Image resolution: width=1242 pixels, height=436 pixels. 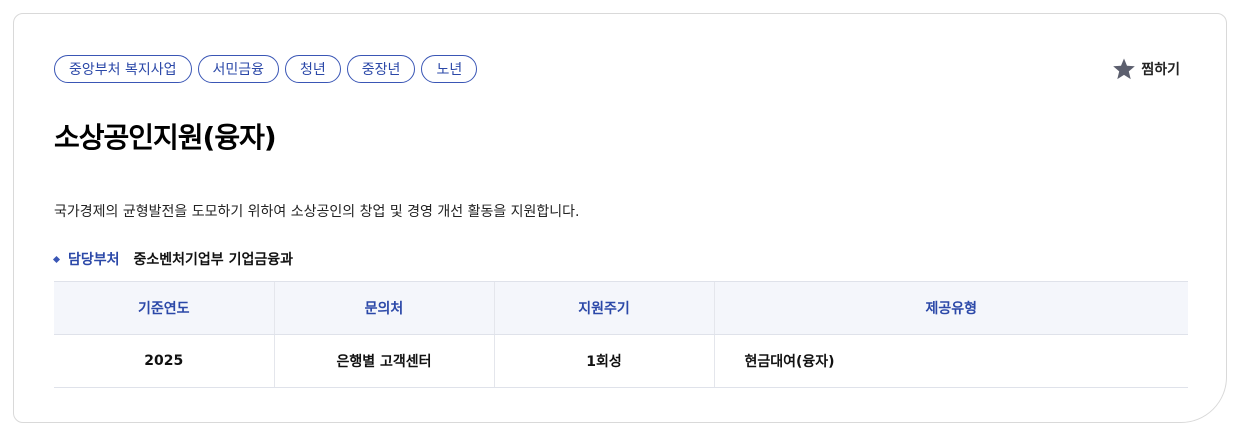 What do you see at coordinates (1160, 70) in the screenshot?
I see `favorite-label: 찜하기` at bounding box center [1160, 70].